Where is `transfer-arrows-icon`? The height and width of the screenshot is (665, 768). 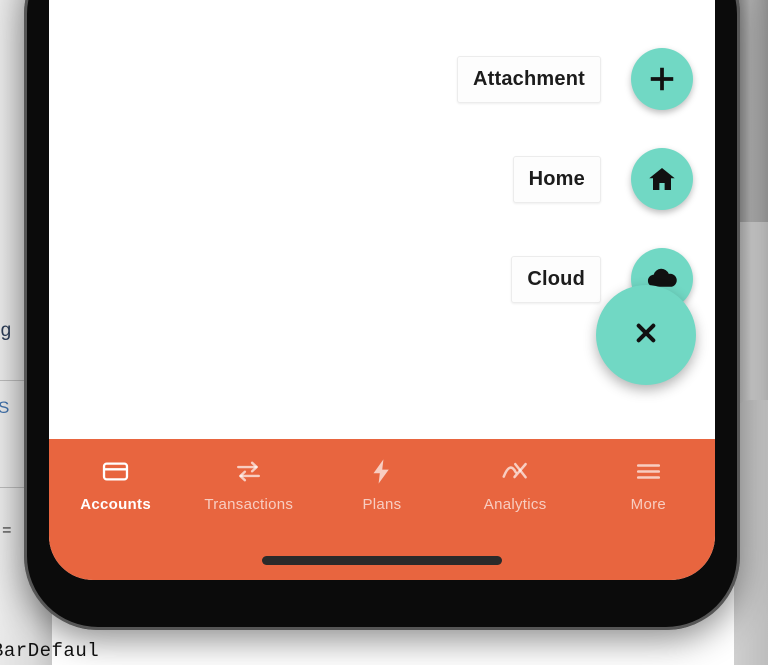 transfer-arrows-icon is located at coordinates (248, 471).